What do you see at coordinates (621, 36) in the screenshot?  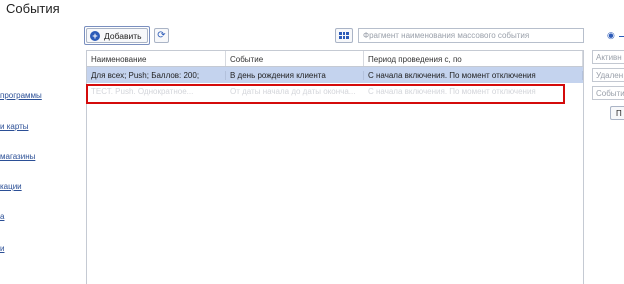 I see `eye-link-underline` at bounding box center [621, 36].